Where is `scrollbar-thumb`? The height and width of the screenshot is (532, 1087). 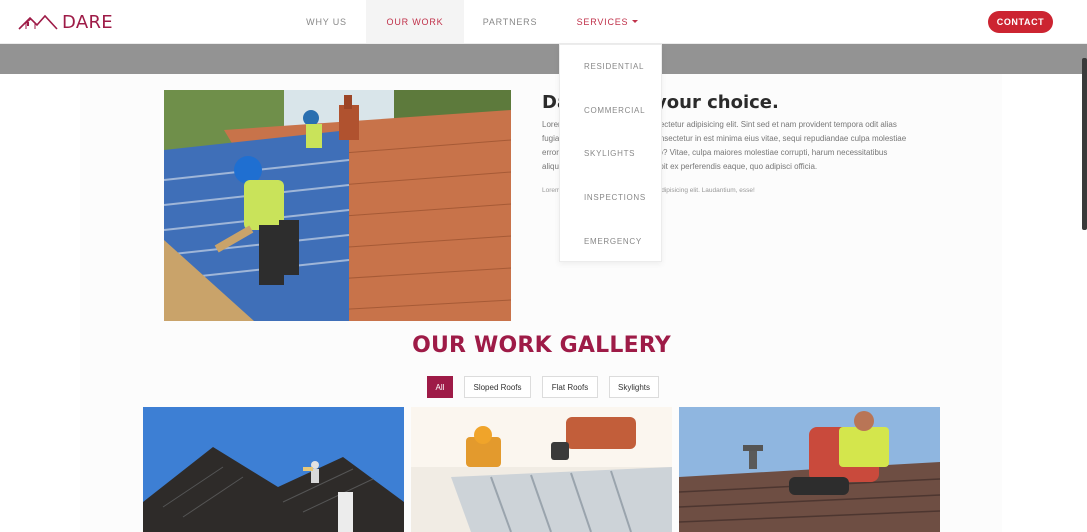
scrollbar-thumb is located at coordinates (1084, 144).